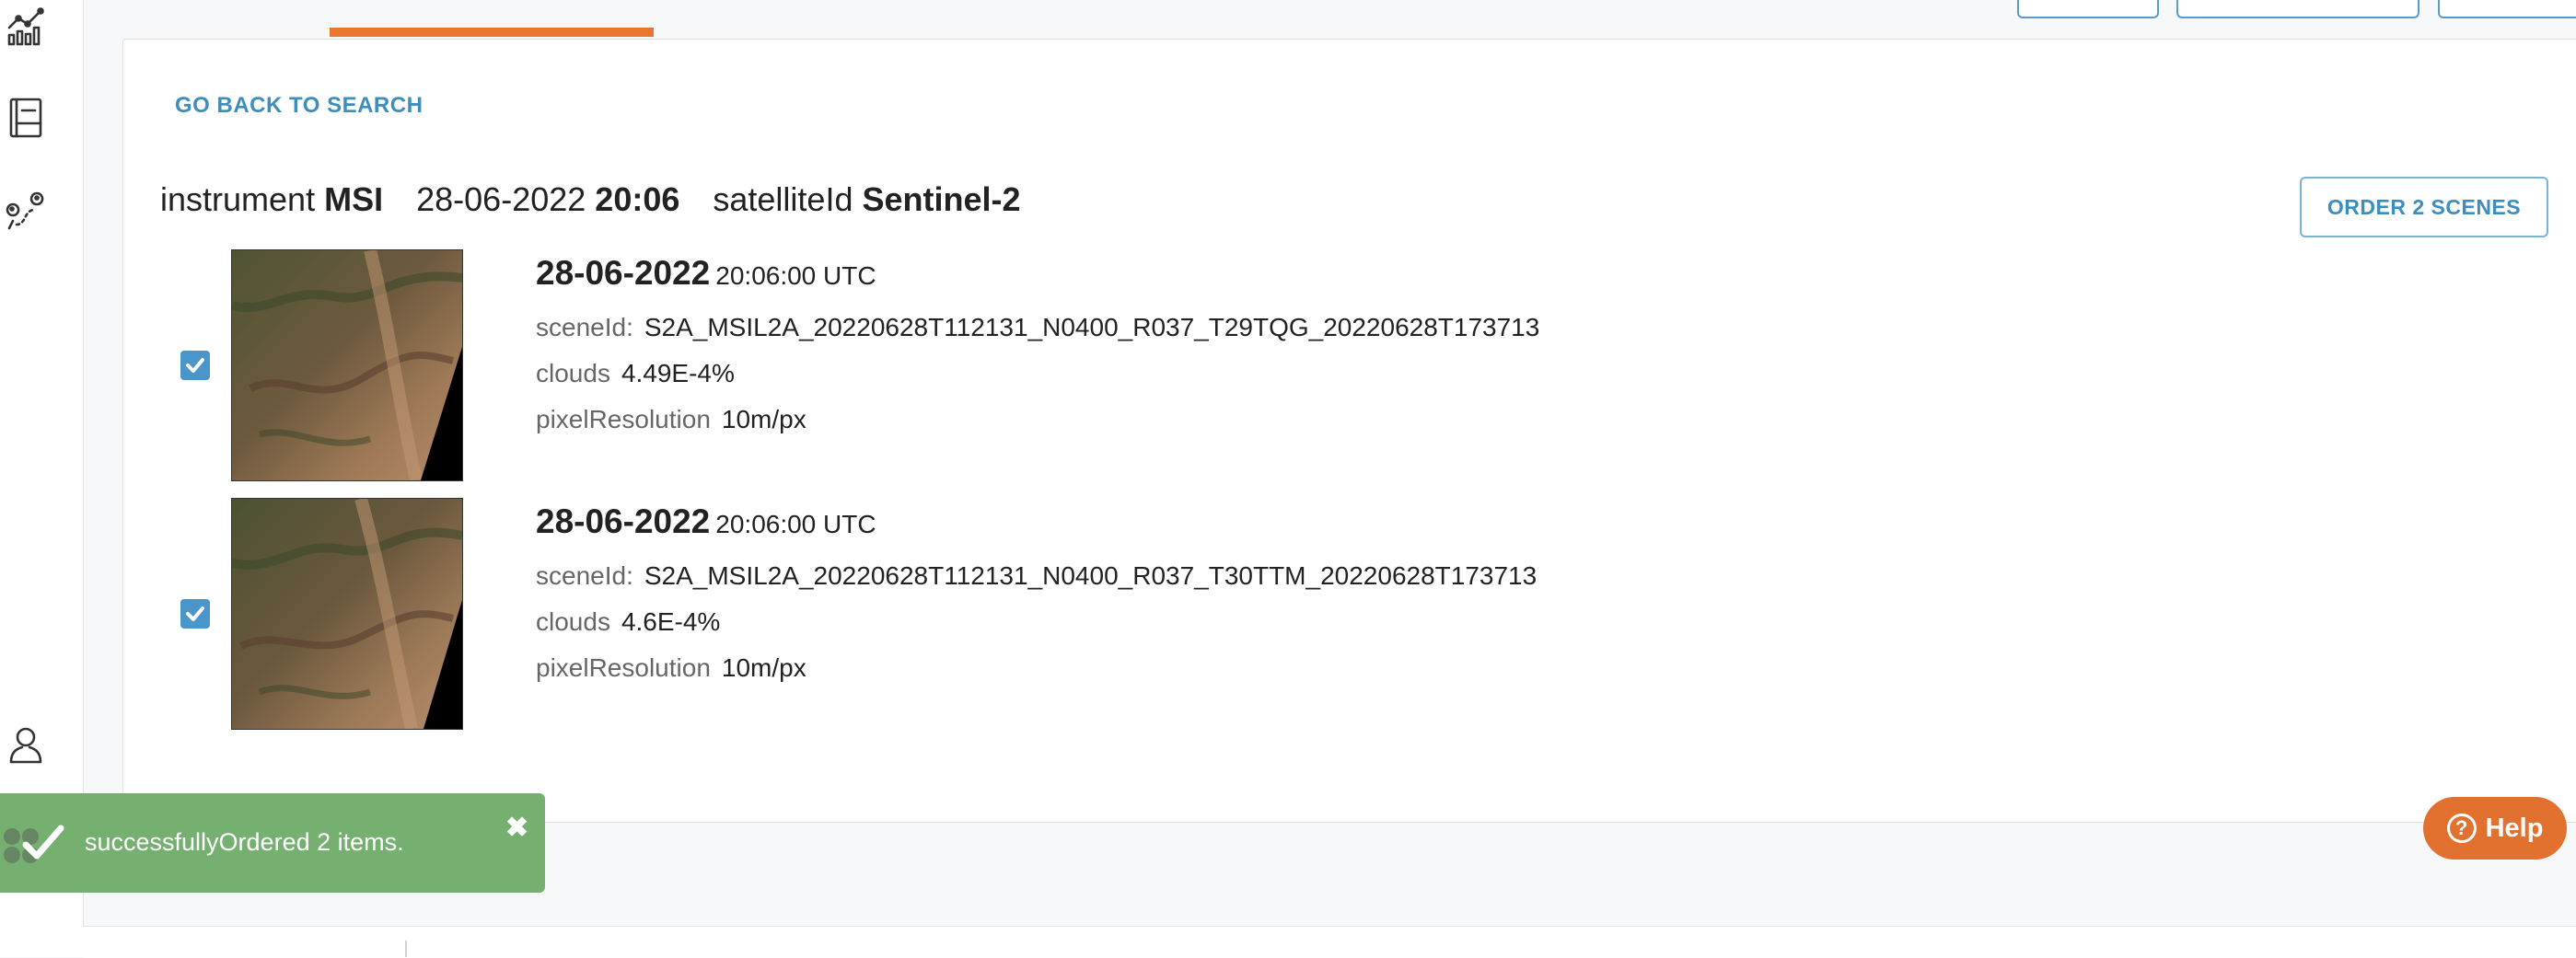 The height and width of the screenshot is (958, 2576). I want to click on satellite-label: satelliteId, so click(783, 199).